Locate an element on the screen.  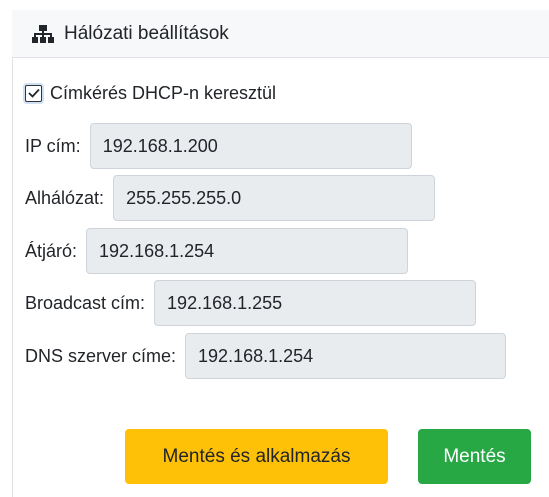
network-icon is located at coordinates (43, 33).